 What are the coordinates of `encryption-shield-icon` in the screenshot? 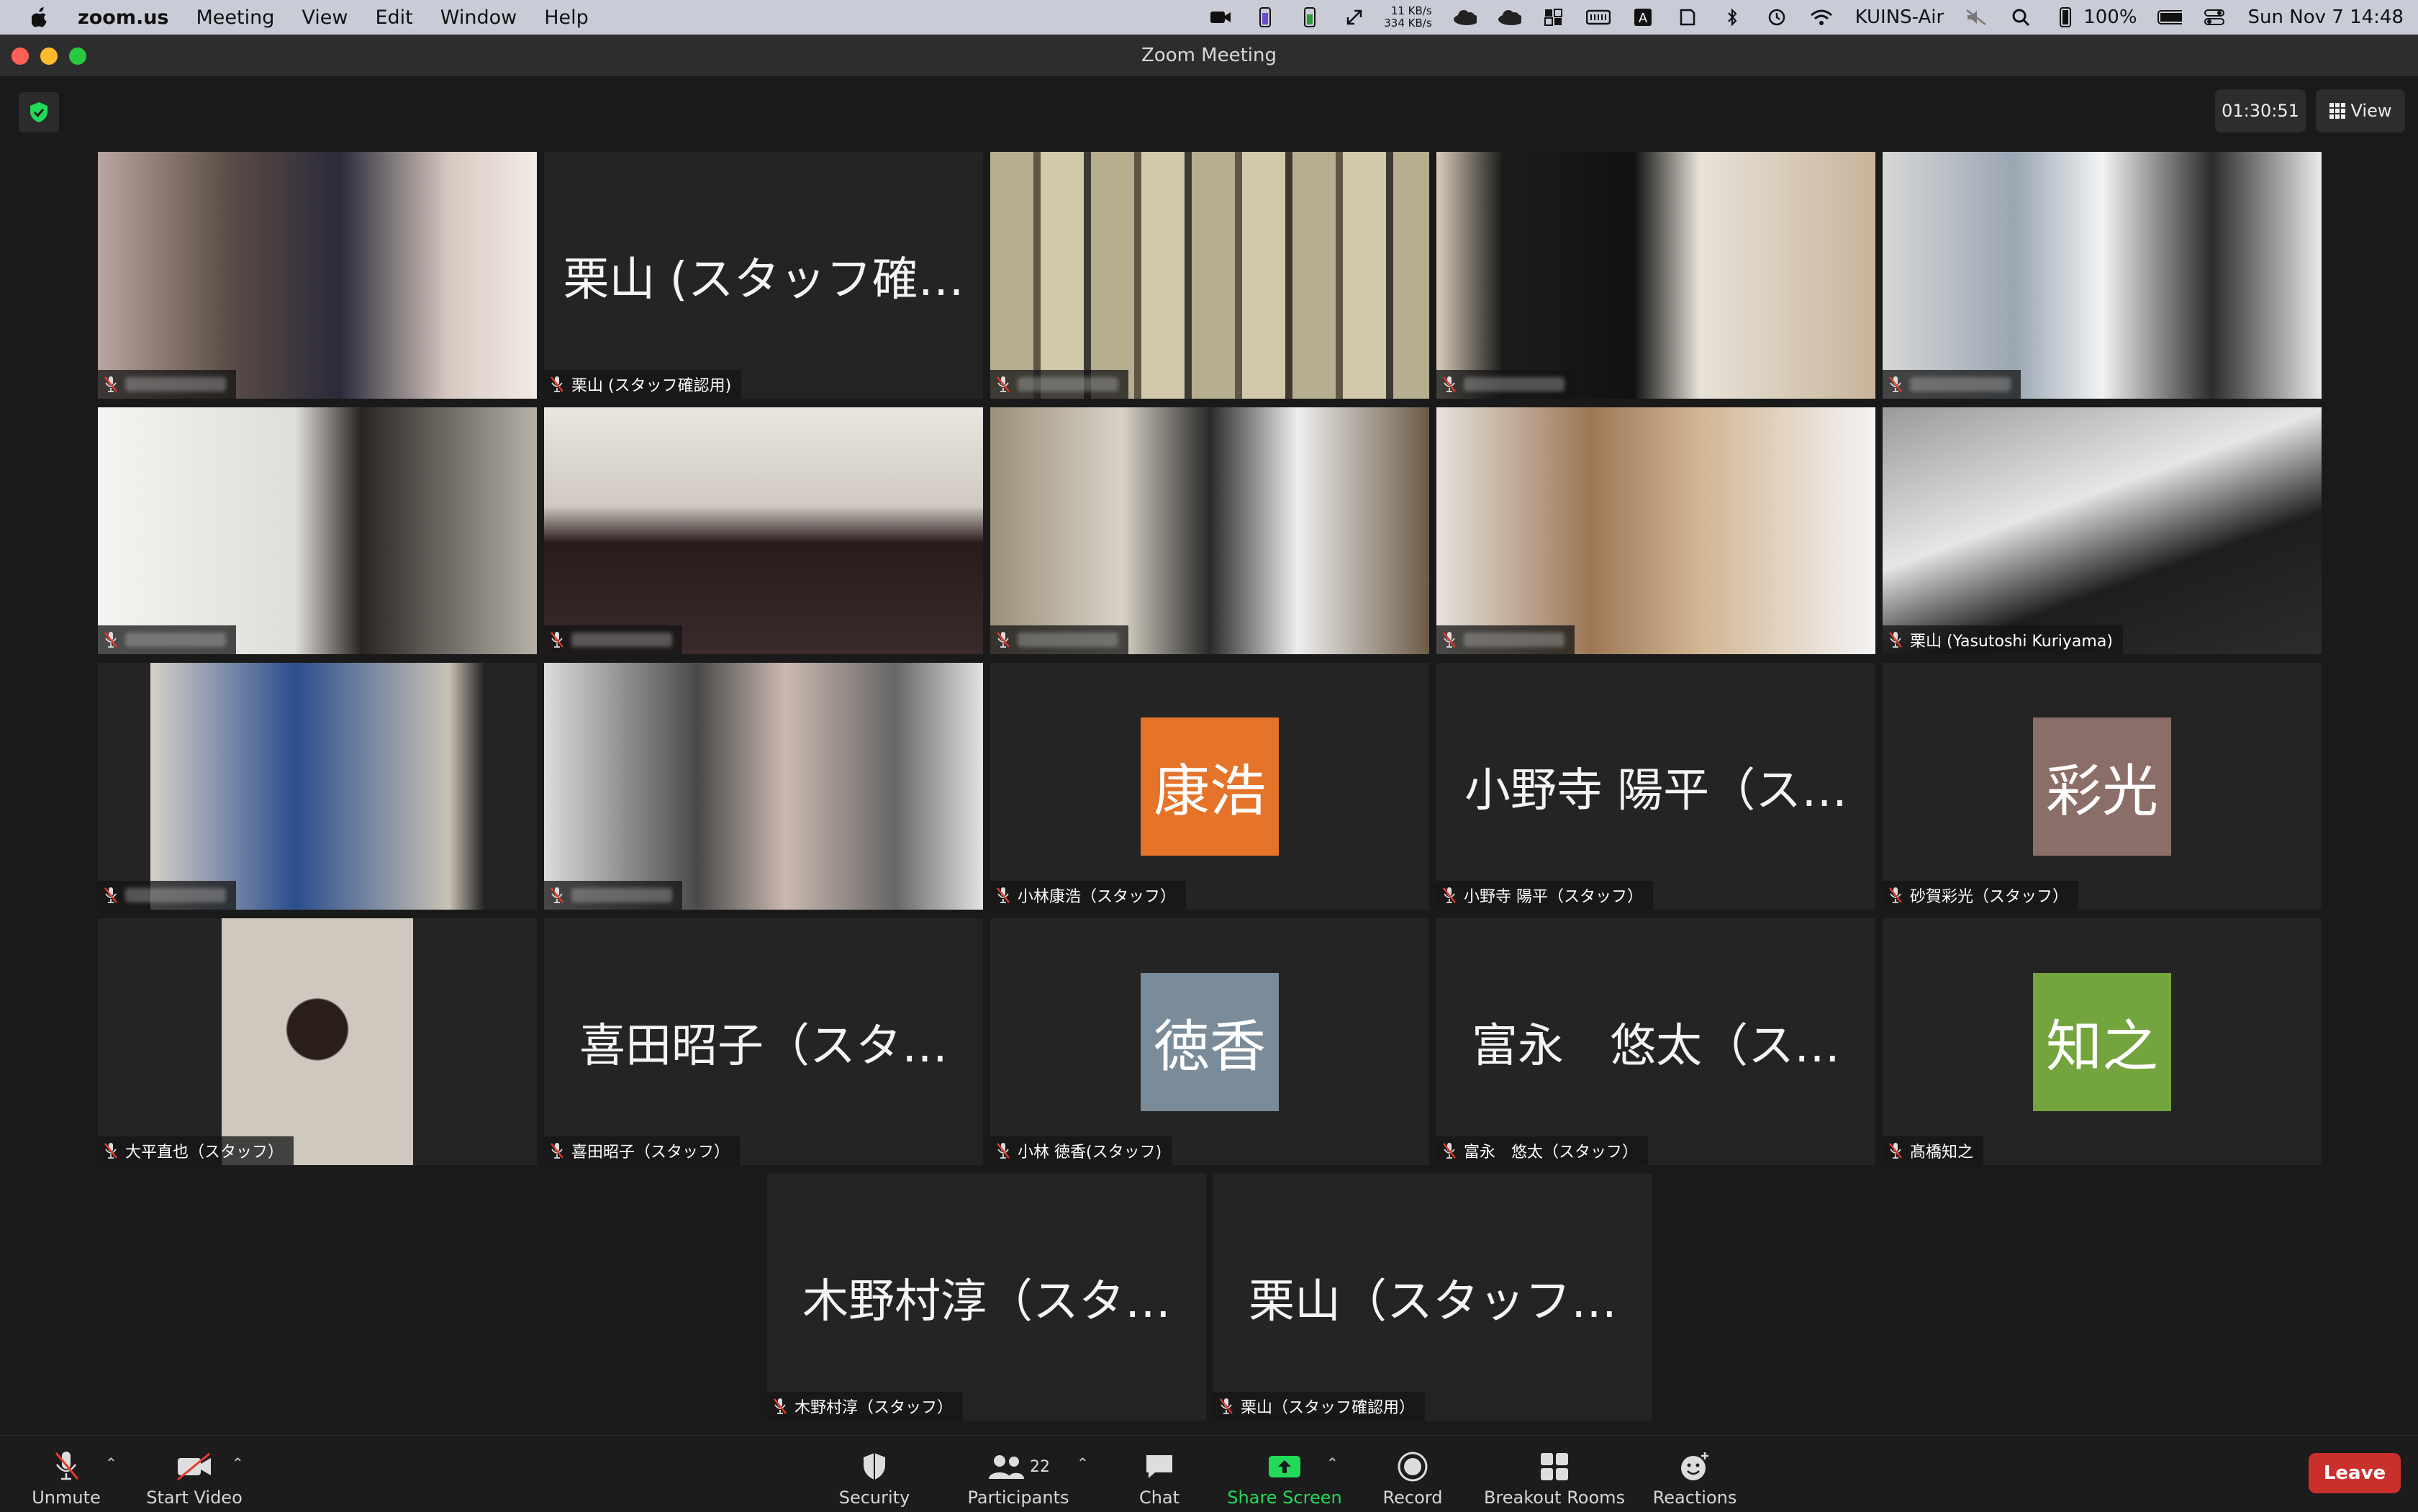 It's located at (39, 112).